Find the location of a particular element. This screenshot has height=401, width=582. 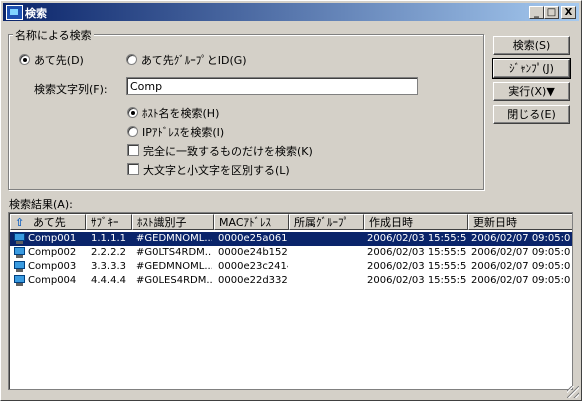

jump-button: ｼﾞｬﾝﾌﾟ(J) is located at coordinates (531, 68).